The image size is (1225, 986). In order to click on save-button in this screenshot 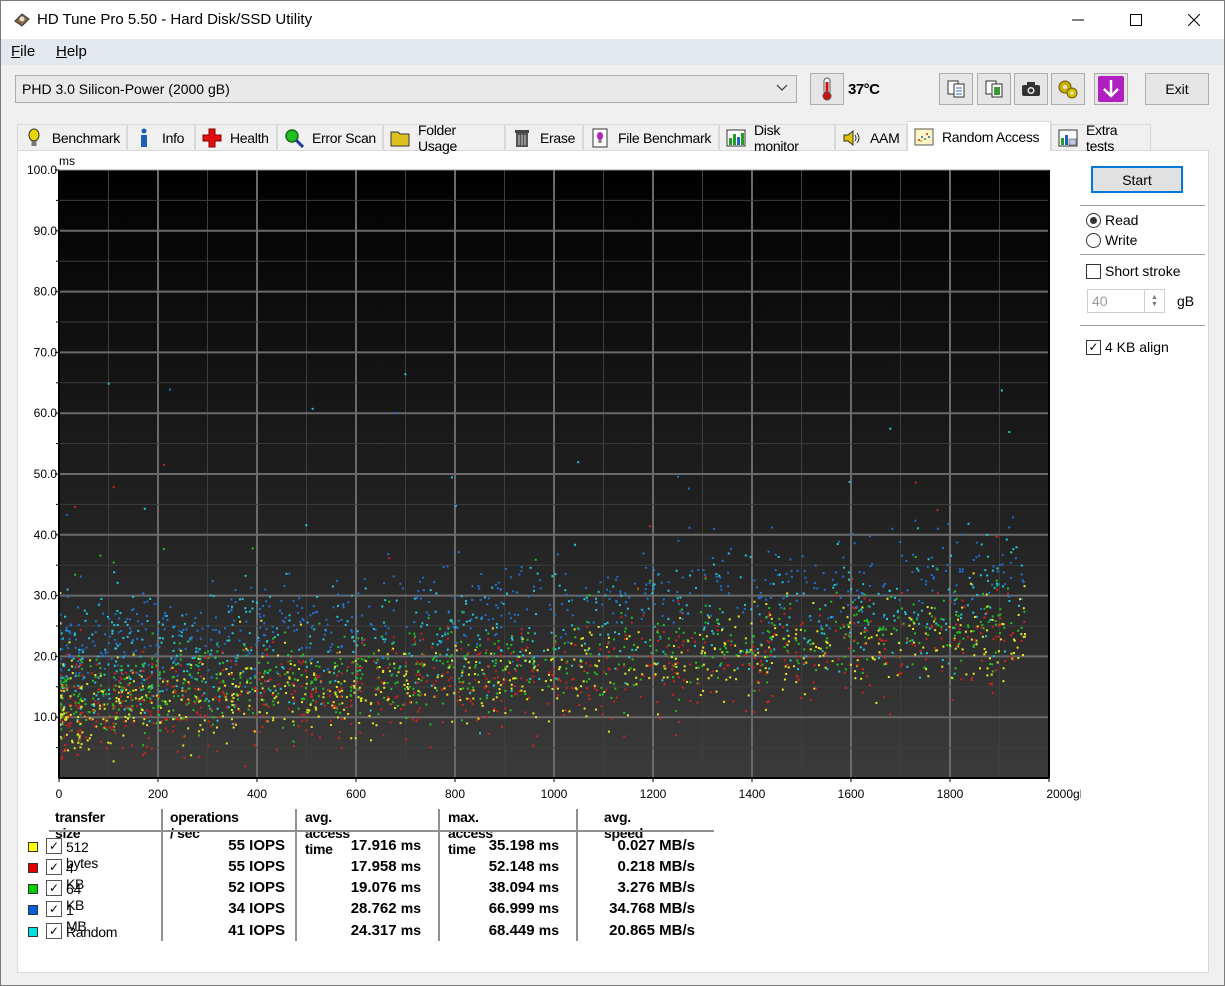, I will do `click(1111, 89)`.